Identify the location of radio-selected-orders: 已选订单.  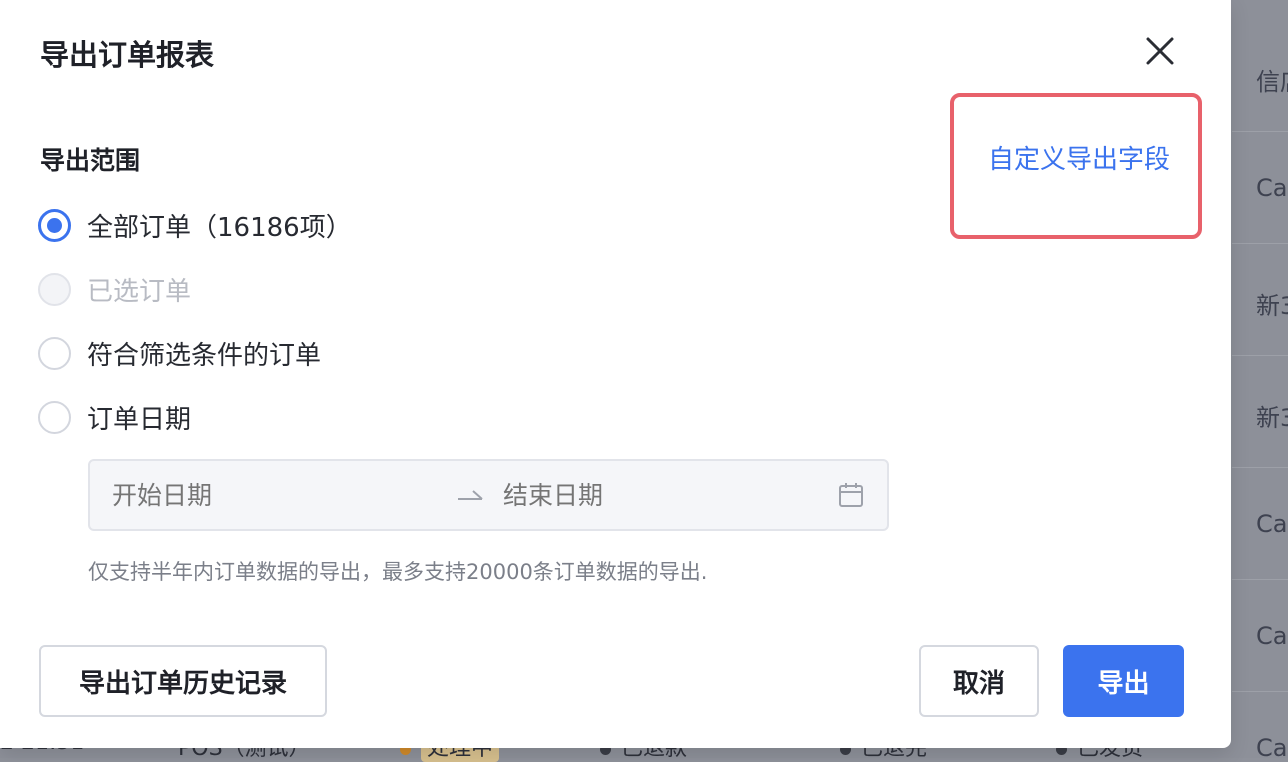
(114, 289).